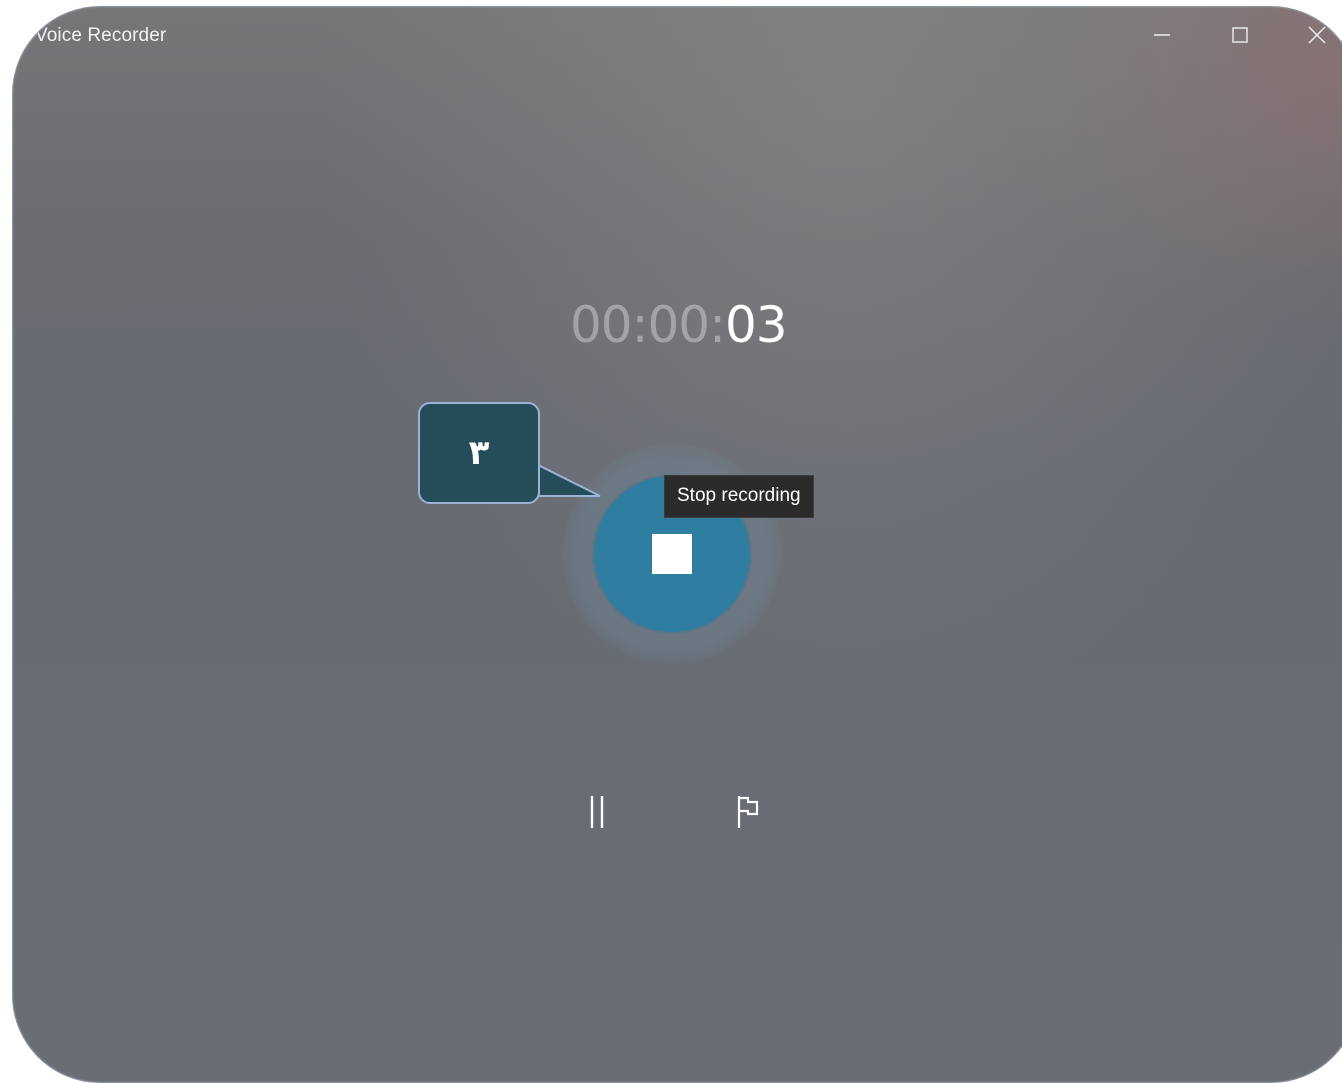 The width and height of the screenshot is (1342, 1083). I want to click on pause-icon, so click(597, 812).